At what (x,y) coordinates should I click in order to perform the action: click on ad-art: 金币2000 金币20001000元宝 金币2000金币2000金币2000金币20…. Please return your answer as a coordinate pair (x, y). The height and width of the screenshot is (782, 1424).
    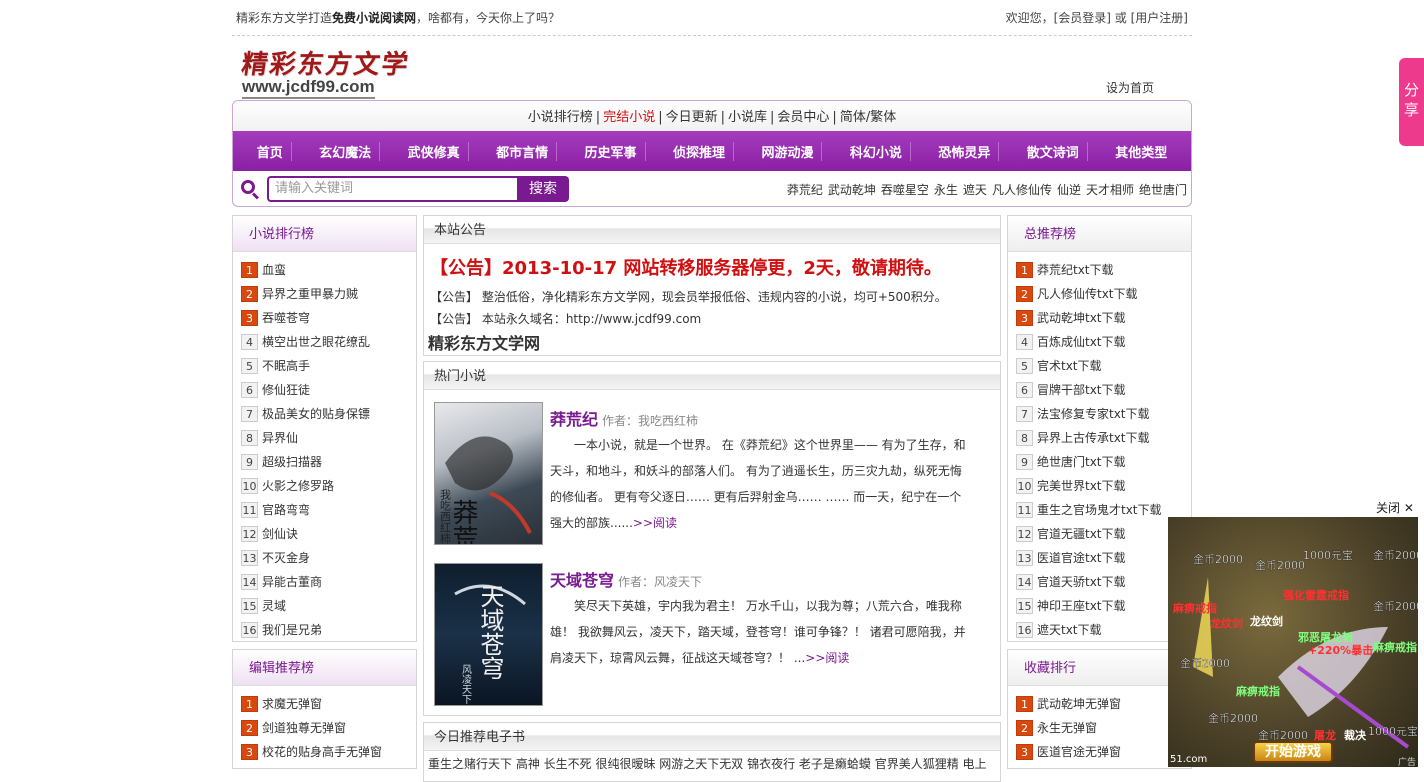
    Looking at the image, I should click on (1295, 648).